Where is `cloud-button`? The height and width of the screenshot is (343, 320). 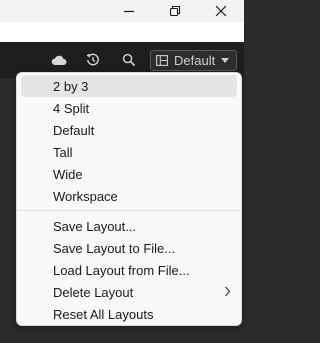
cloud-button is located at coordinates (59, 60).